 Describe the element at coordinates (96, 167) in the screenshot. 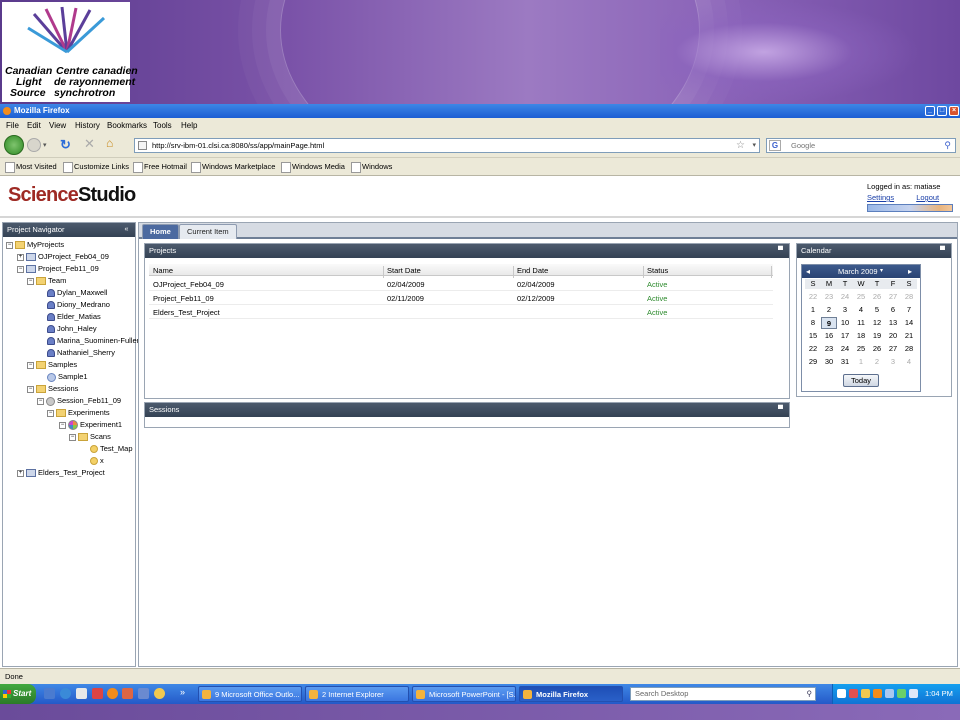

I see `bookmark-customize-links: Customize Links` at that location.